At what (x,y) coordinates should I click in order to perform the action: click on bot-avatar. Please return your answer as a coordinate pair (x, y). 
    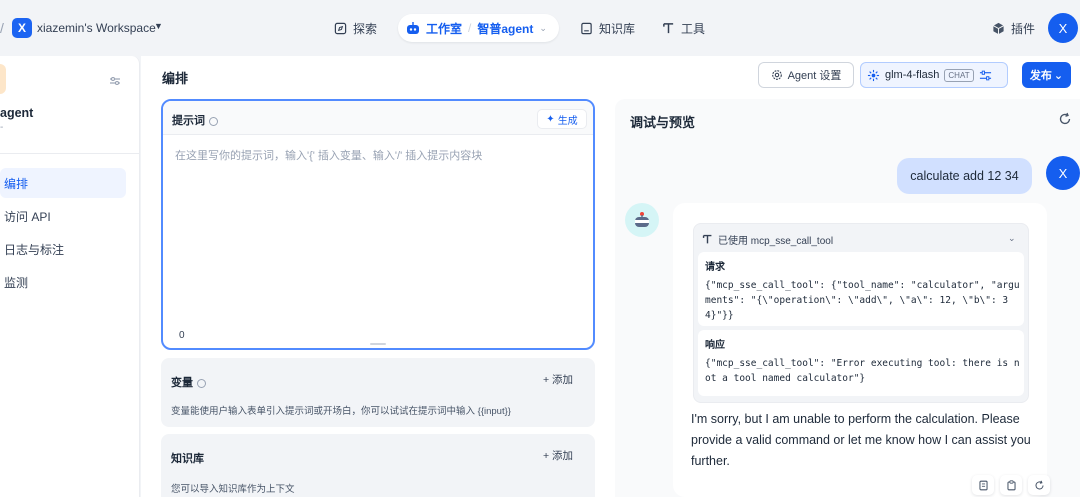
    Looking at the image, I should click on (642, 220).